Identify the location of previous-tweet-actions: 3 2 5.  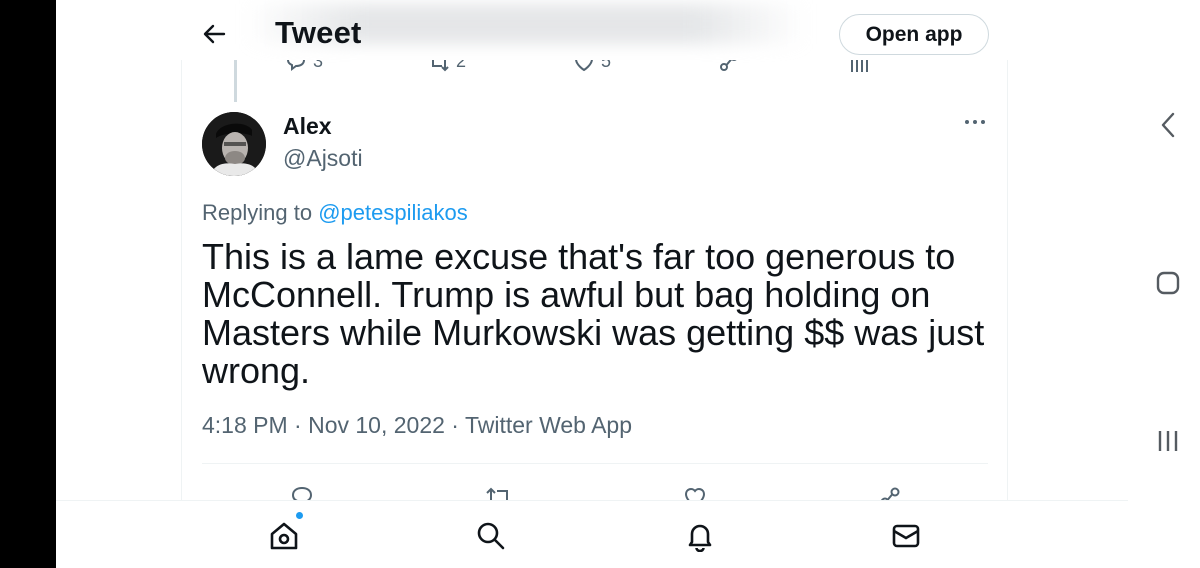
(595, 69).